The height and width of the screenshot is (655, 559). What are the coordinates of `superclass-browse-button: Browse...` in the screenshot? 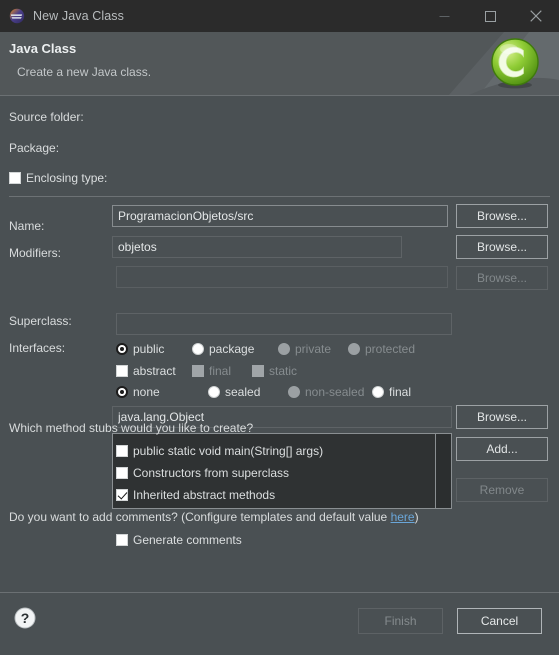 It's located at (502, 417).